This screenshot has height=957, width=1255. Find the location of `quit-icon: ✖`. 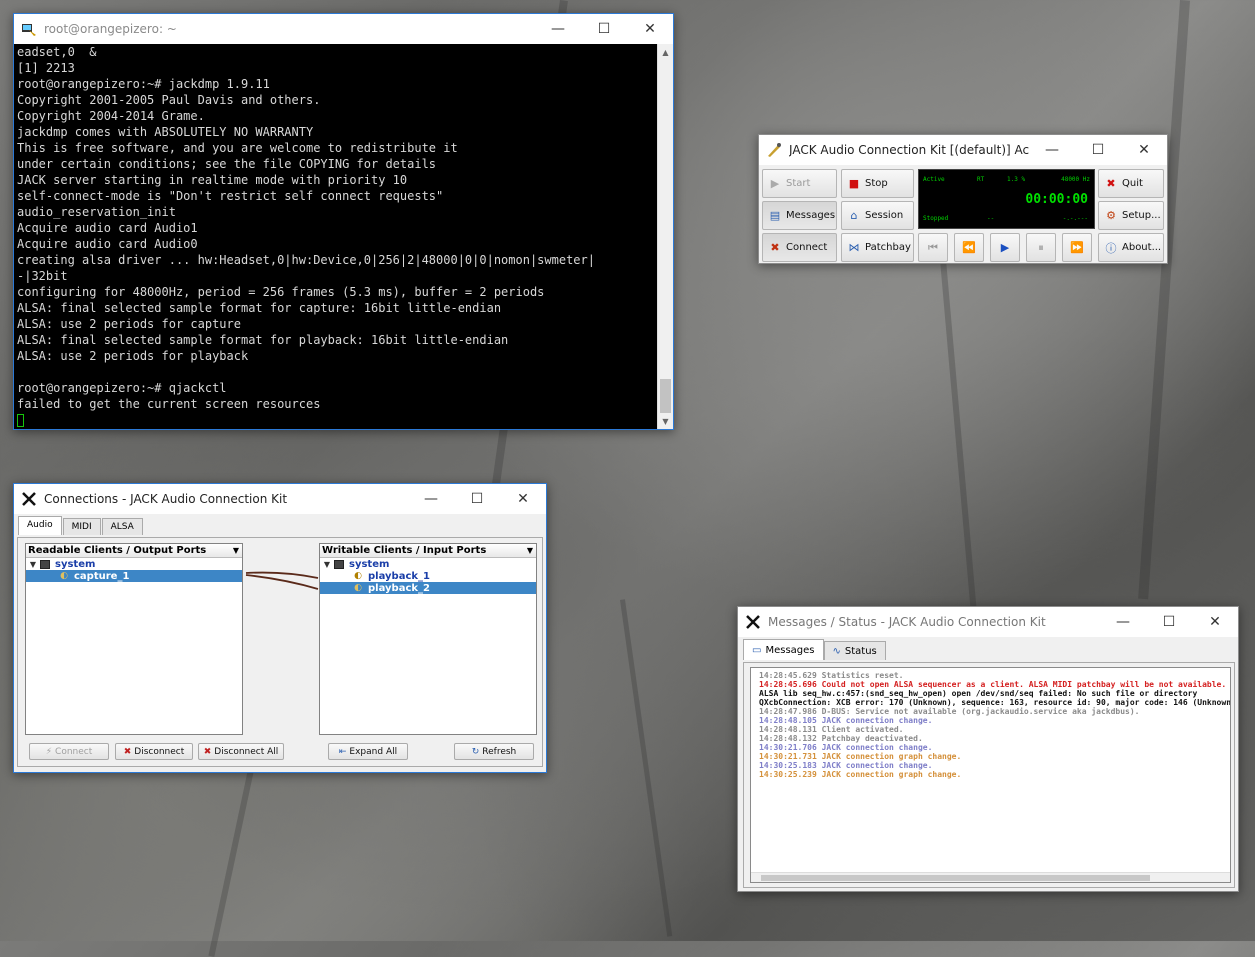

quit-icon: ✖ is located at coordinates (1111, 183).